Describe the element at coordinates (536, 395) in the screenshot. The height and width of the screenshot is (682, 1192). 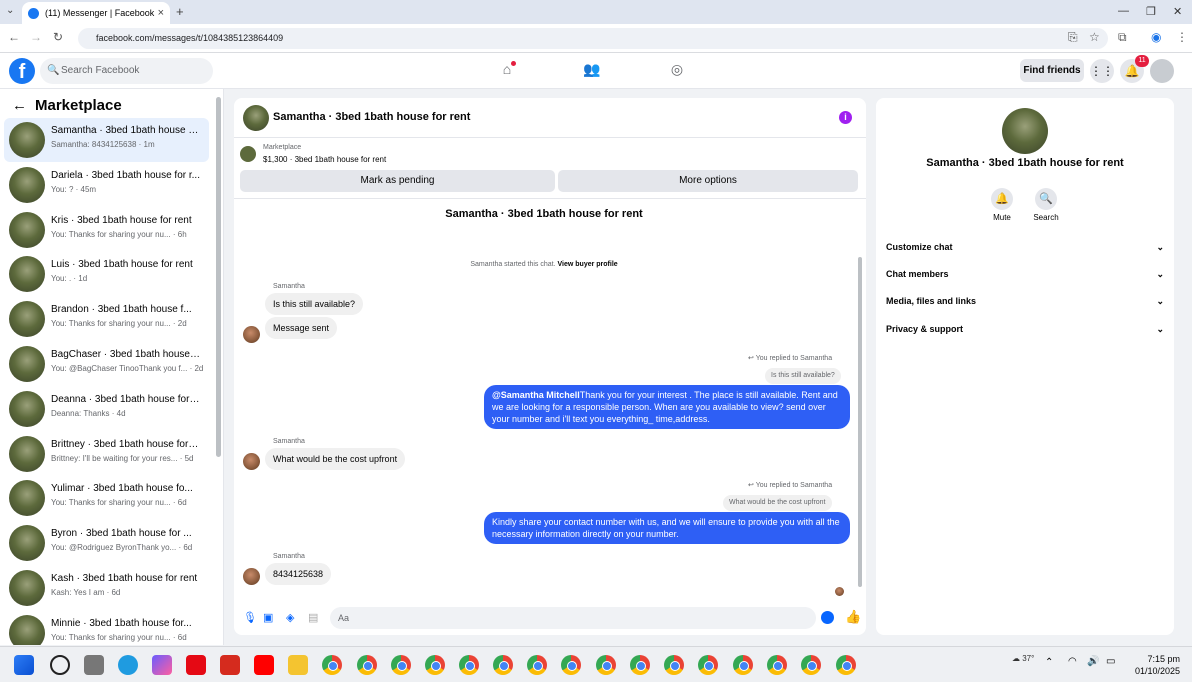
I see `mention: @Samantha Mitchell` at that location.